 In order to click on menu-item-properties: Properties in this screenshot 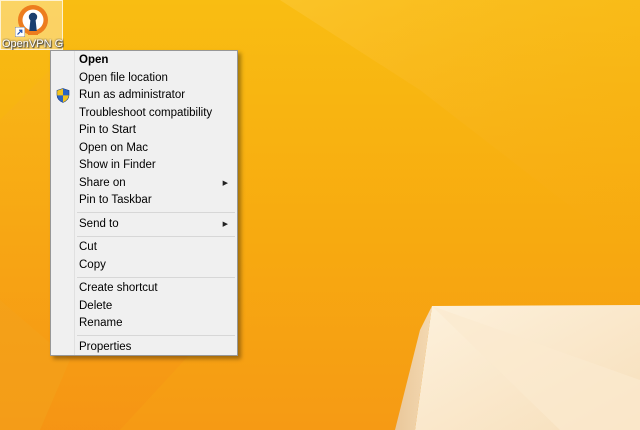, I will do `click(144, 348)`.